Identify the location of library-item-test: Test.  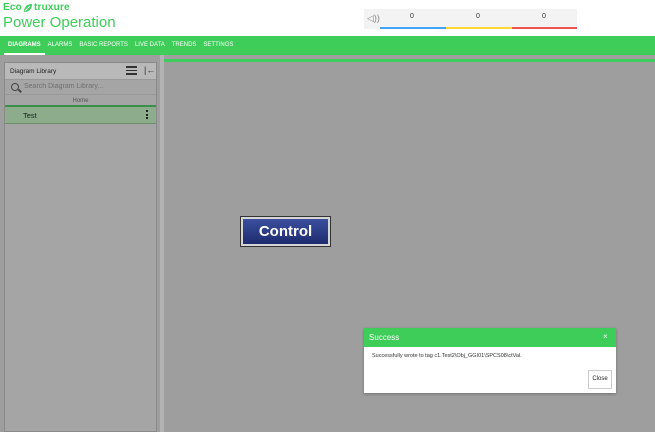
(80, 115).